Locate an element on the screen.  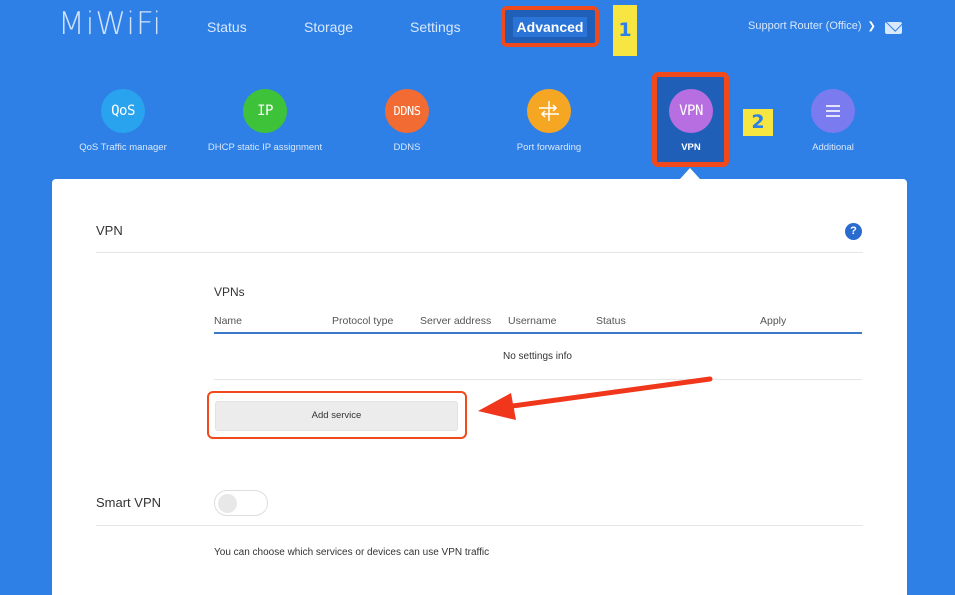
ddns-icon: DDNS is located at coordinates (407, 111).